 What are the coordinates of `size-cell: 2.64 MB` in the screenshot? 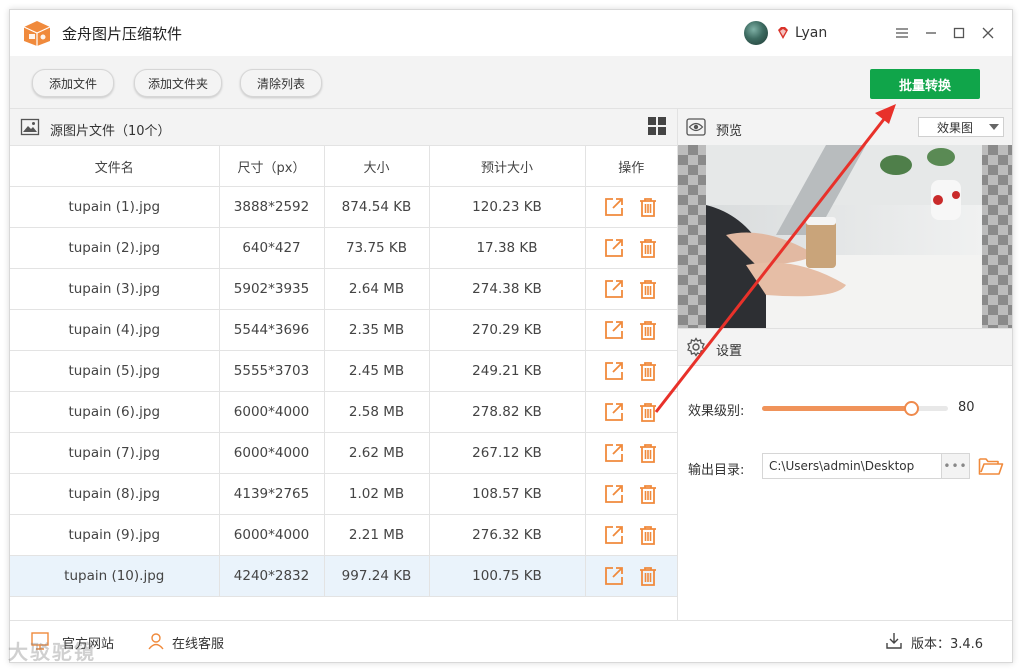 It's located at (376, 289).